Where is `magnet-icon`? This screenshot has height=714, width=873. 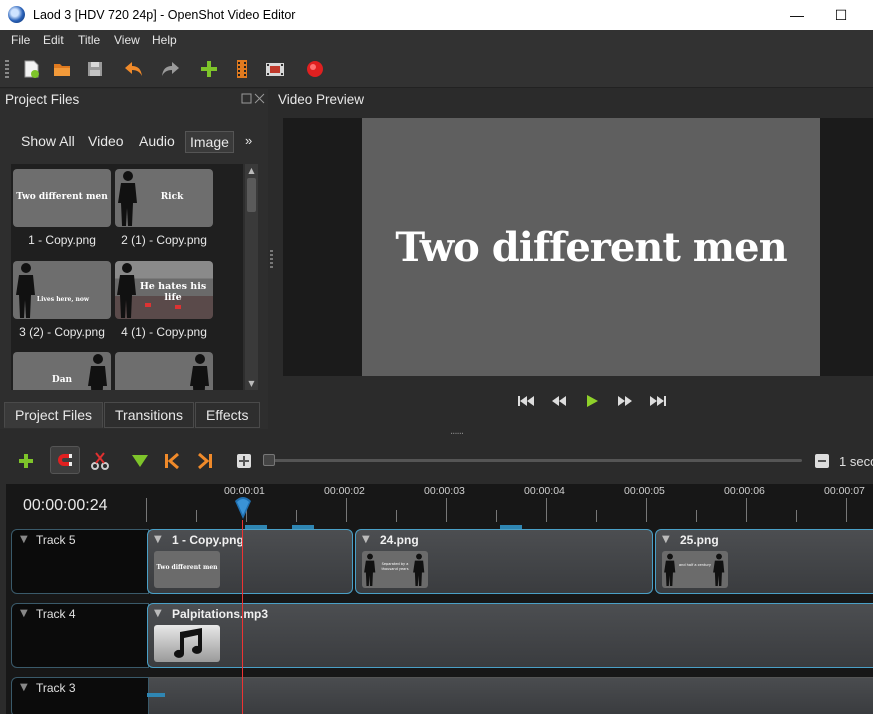
magnet-icon is located at coordinates (65, 460).